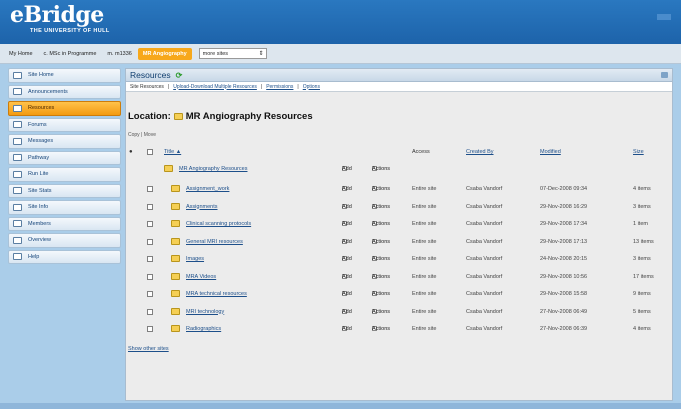 The width and height of the screenshot is (681, 409). I want to click on sidebar-item: Resources, so click(64, 108).